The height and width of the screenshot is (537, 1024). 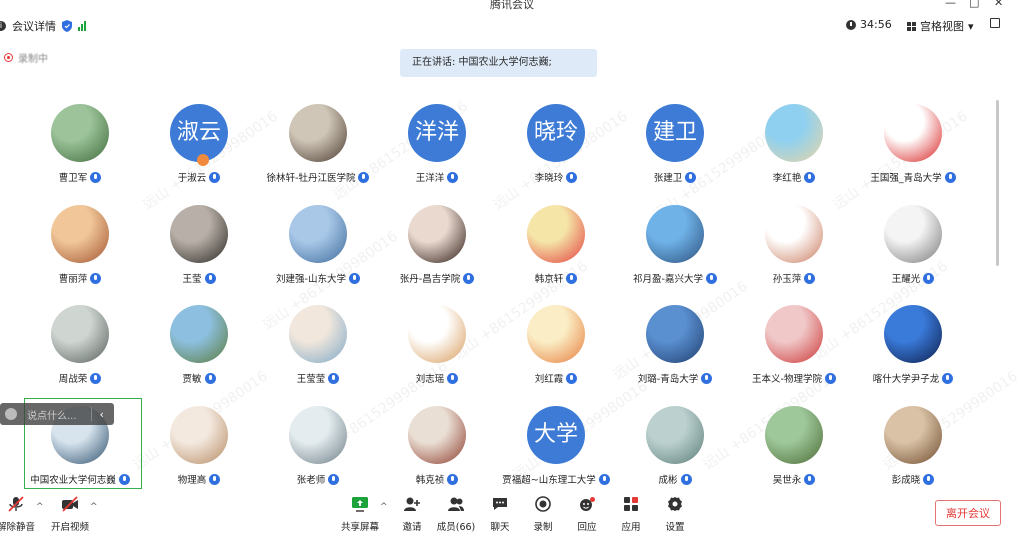 What do you see at coordinates (675, 133) in the screenshot?
I see `participant-avatar: 建卫` at bounding box center [675, 133].